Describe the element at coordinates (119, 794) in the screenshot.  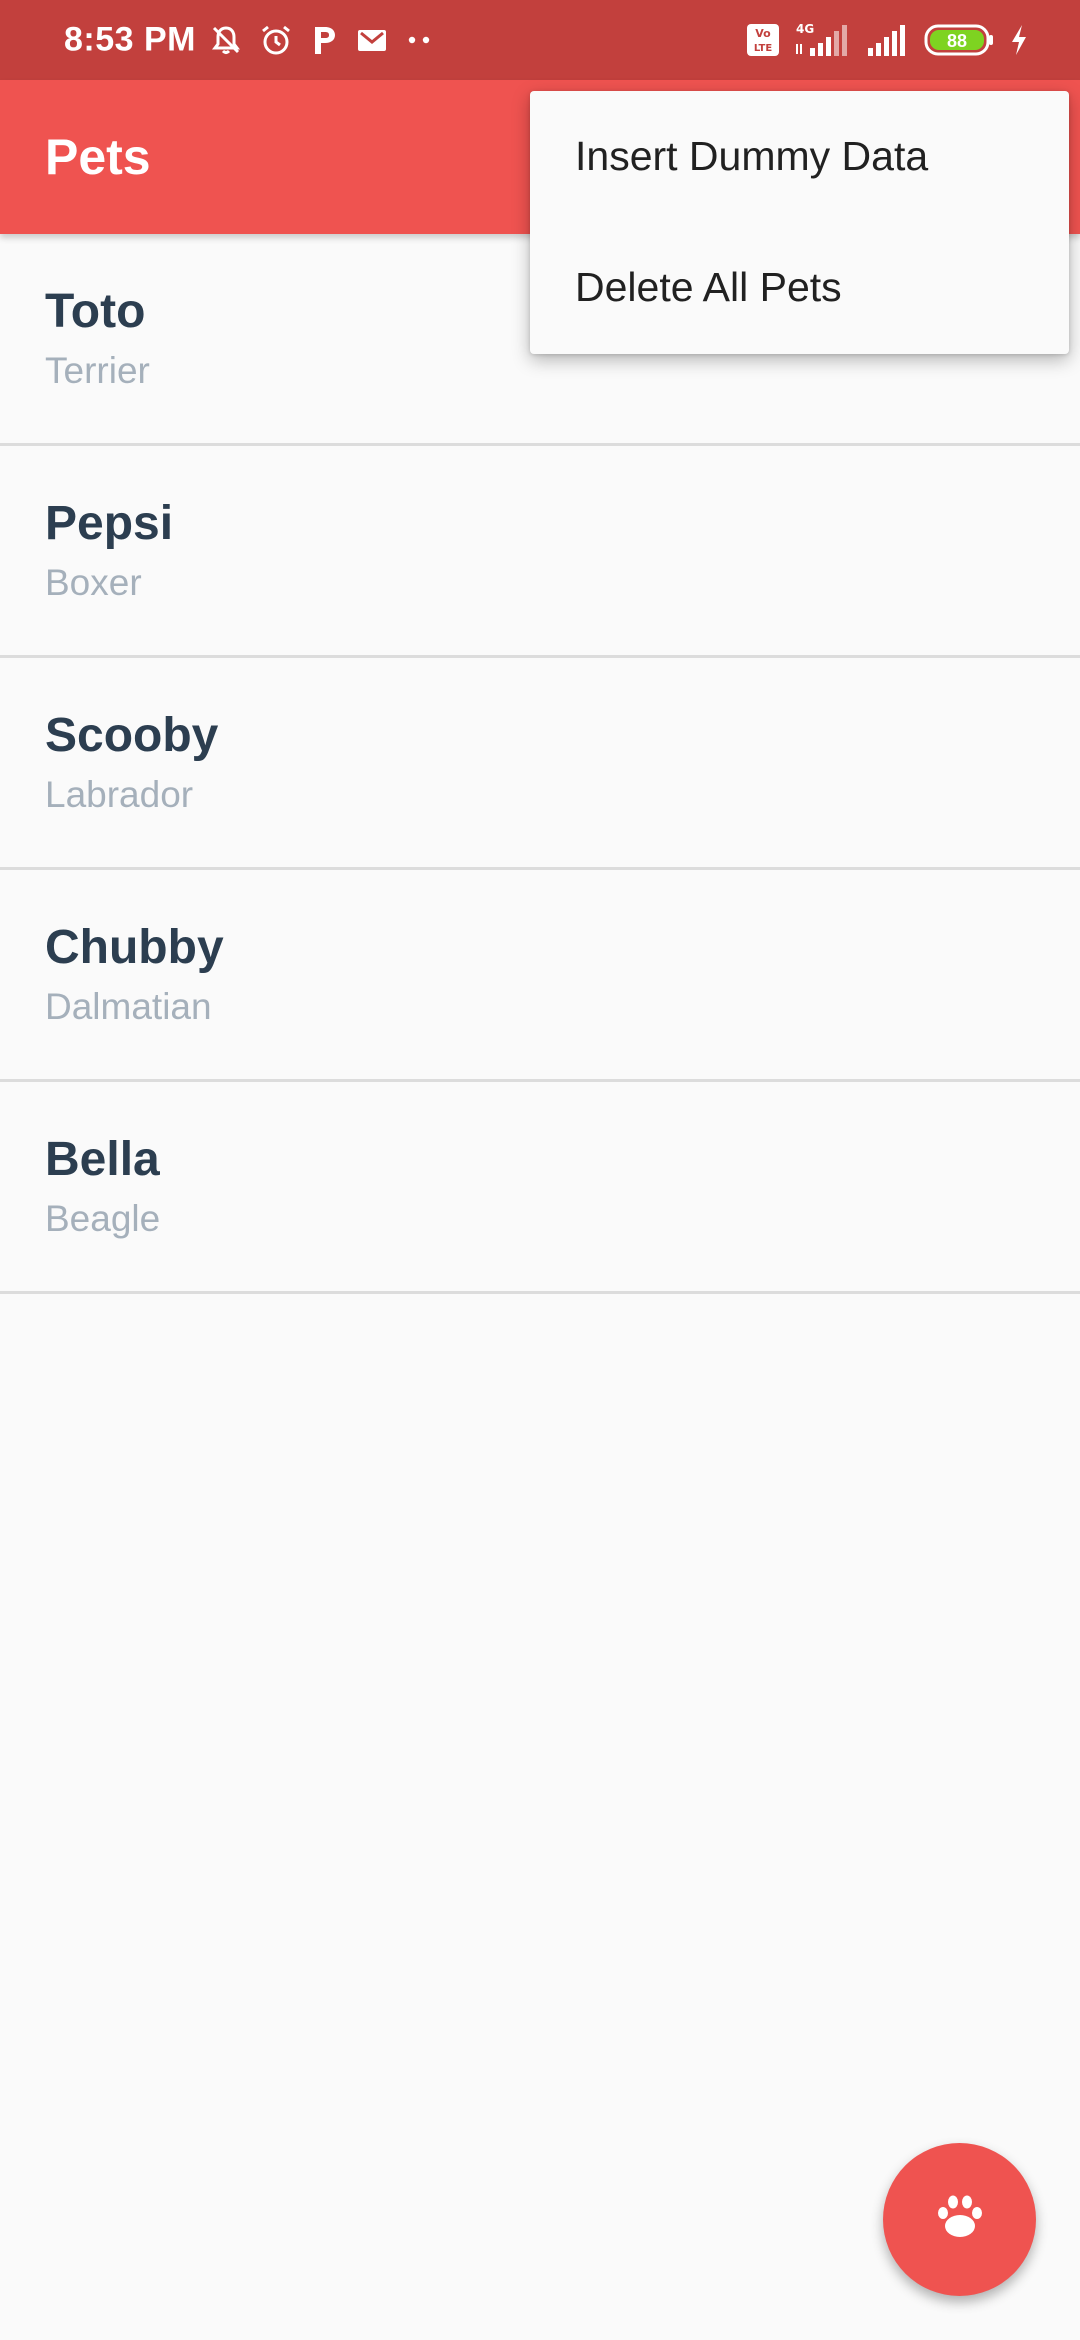
I see `pet-breed: Labrador` at that location.